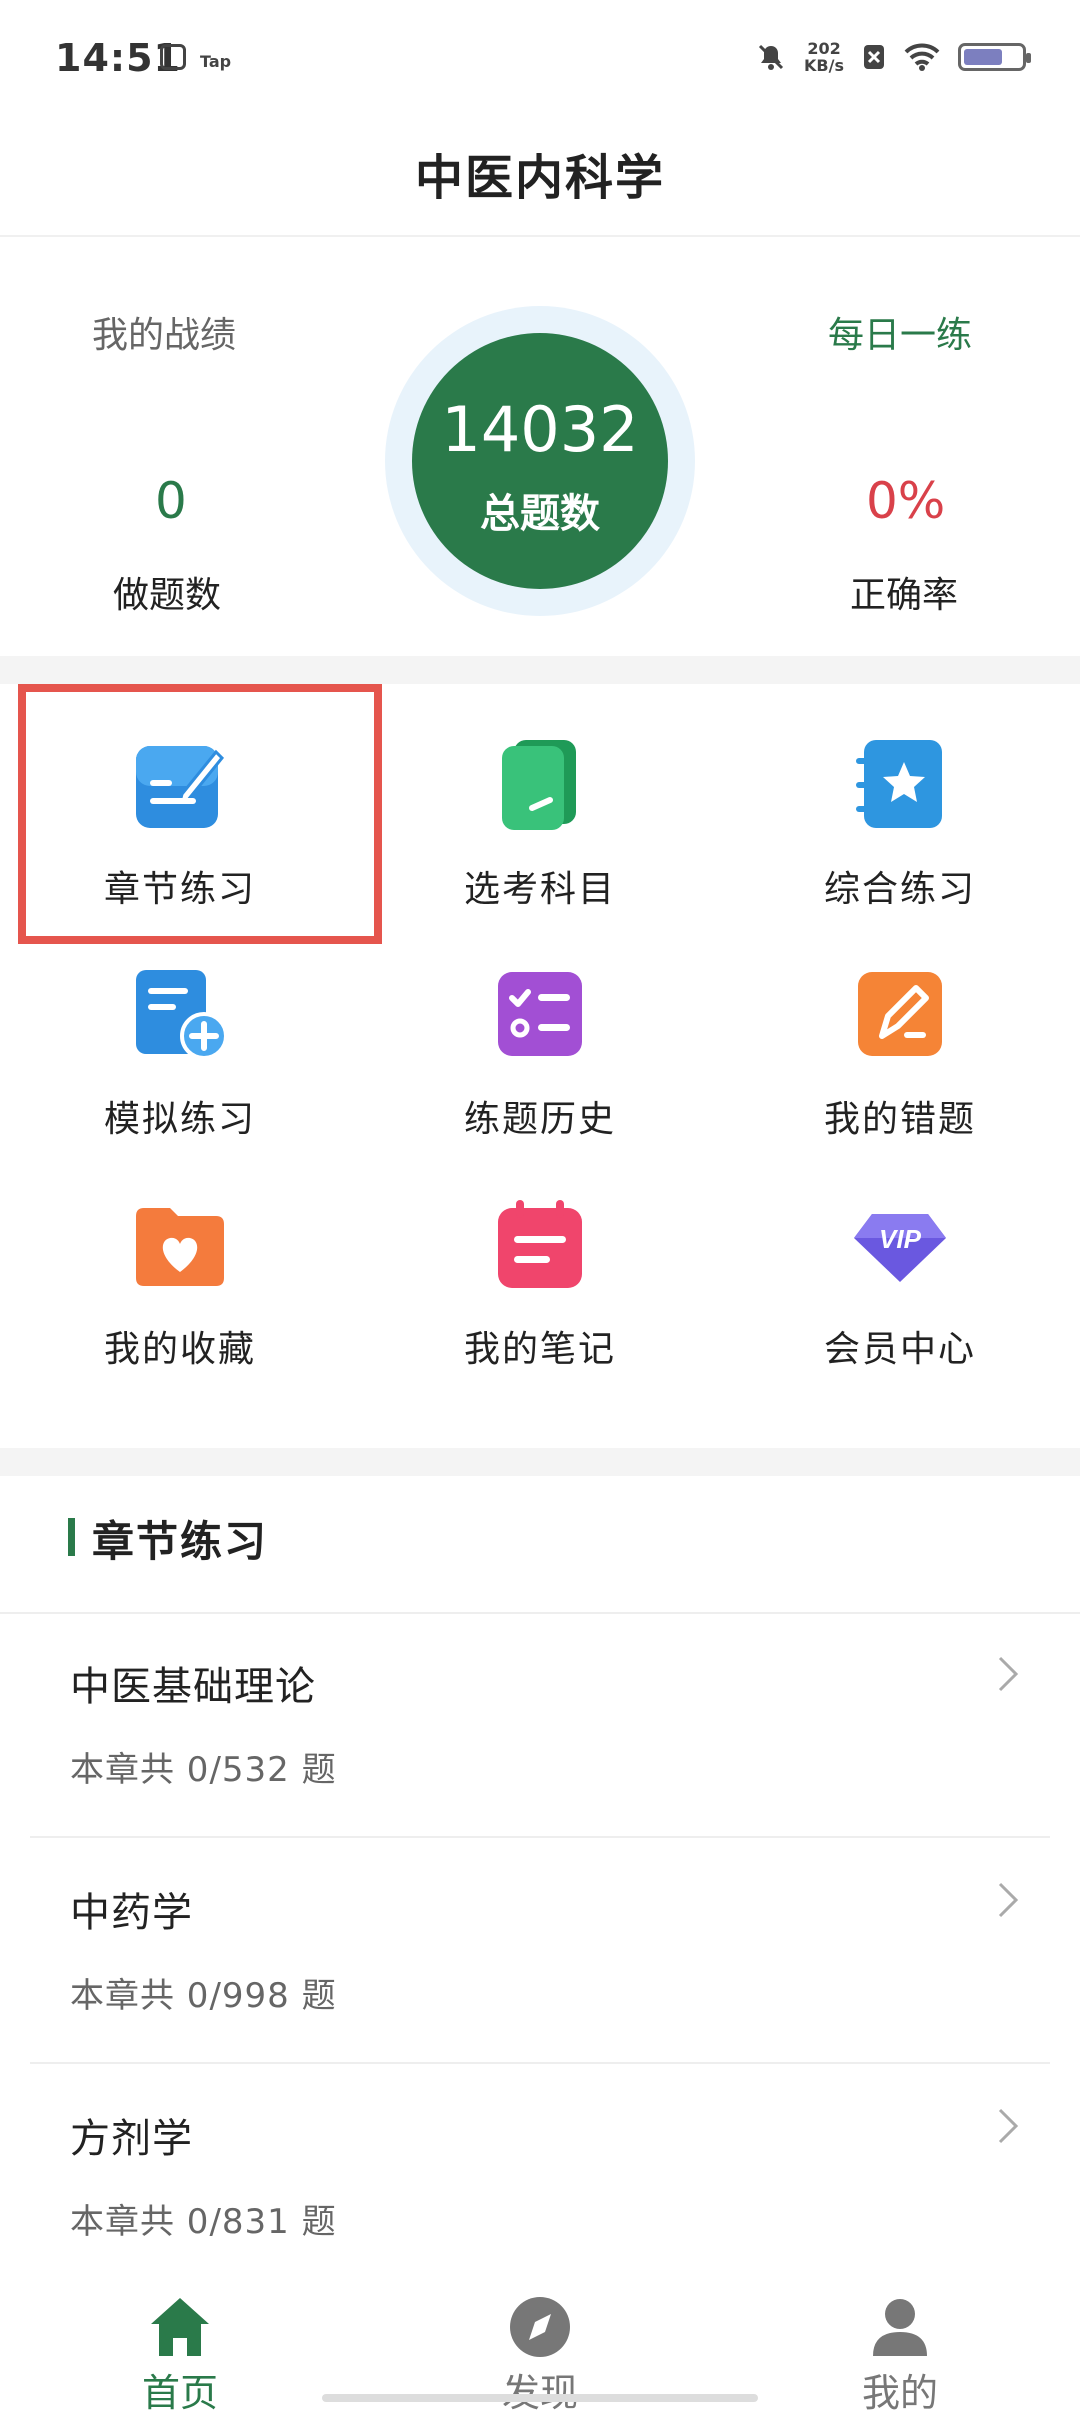 The height and width of the screenshot is (2417, 1080). I want to click on elective-subject-icon, so click(539, 785).